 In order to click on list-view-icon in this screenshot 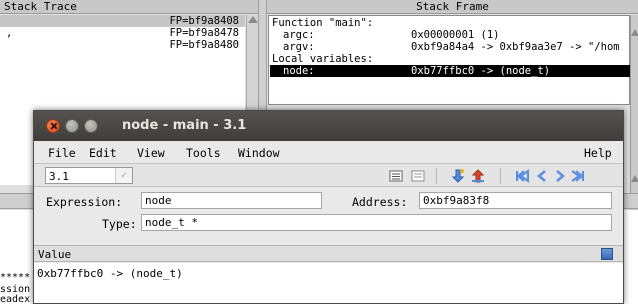, I will do `click(396, 176)`.